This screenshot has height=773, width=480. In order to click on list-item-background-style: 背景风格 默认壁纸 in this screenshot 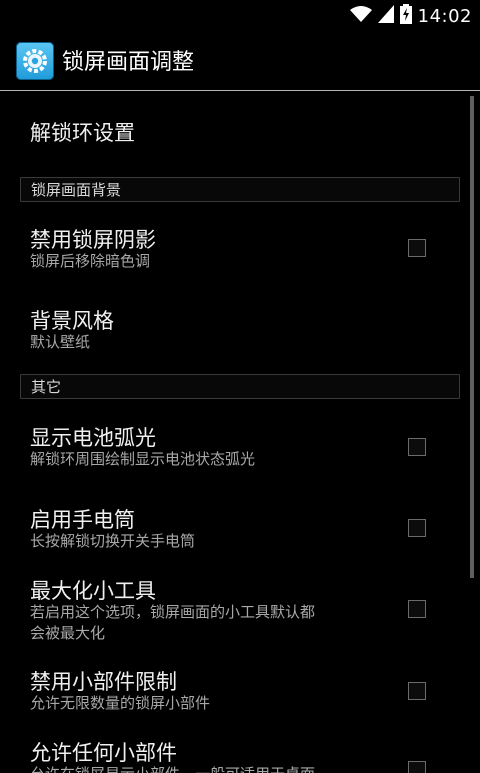, I will do `click(235, 332)`.